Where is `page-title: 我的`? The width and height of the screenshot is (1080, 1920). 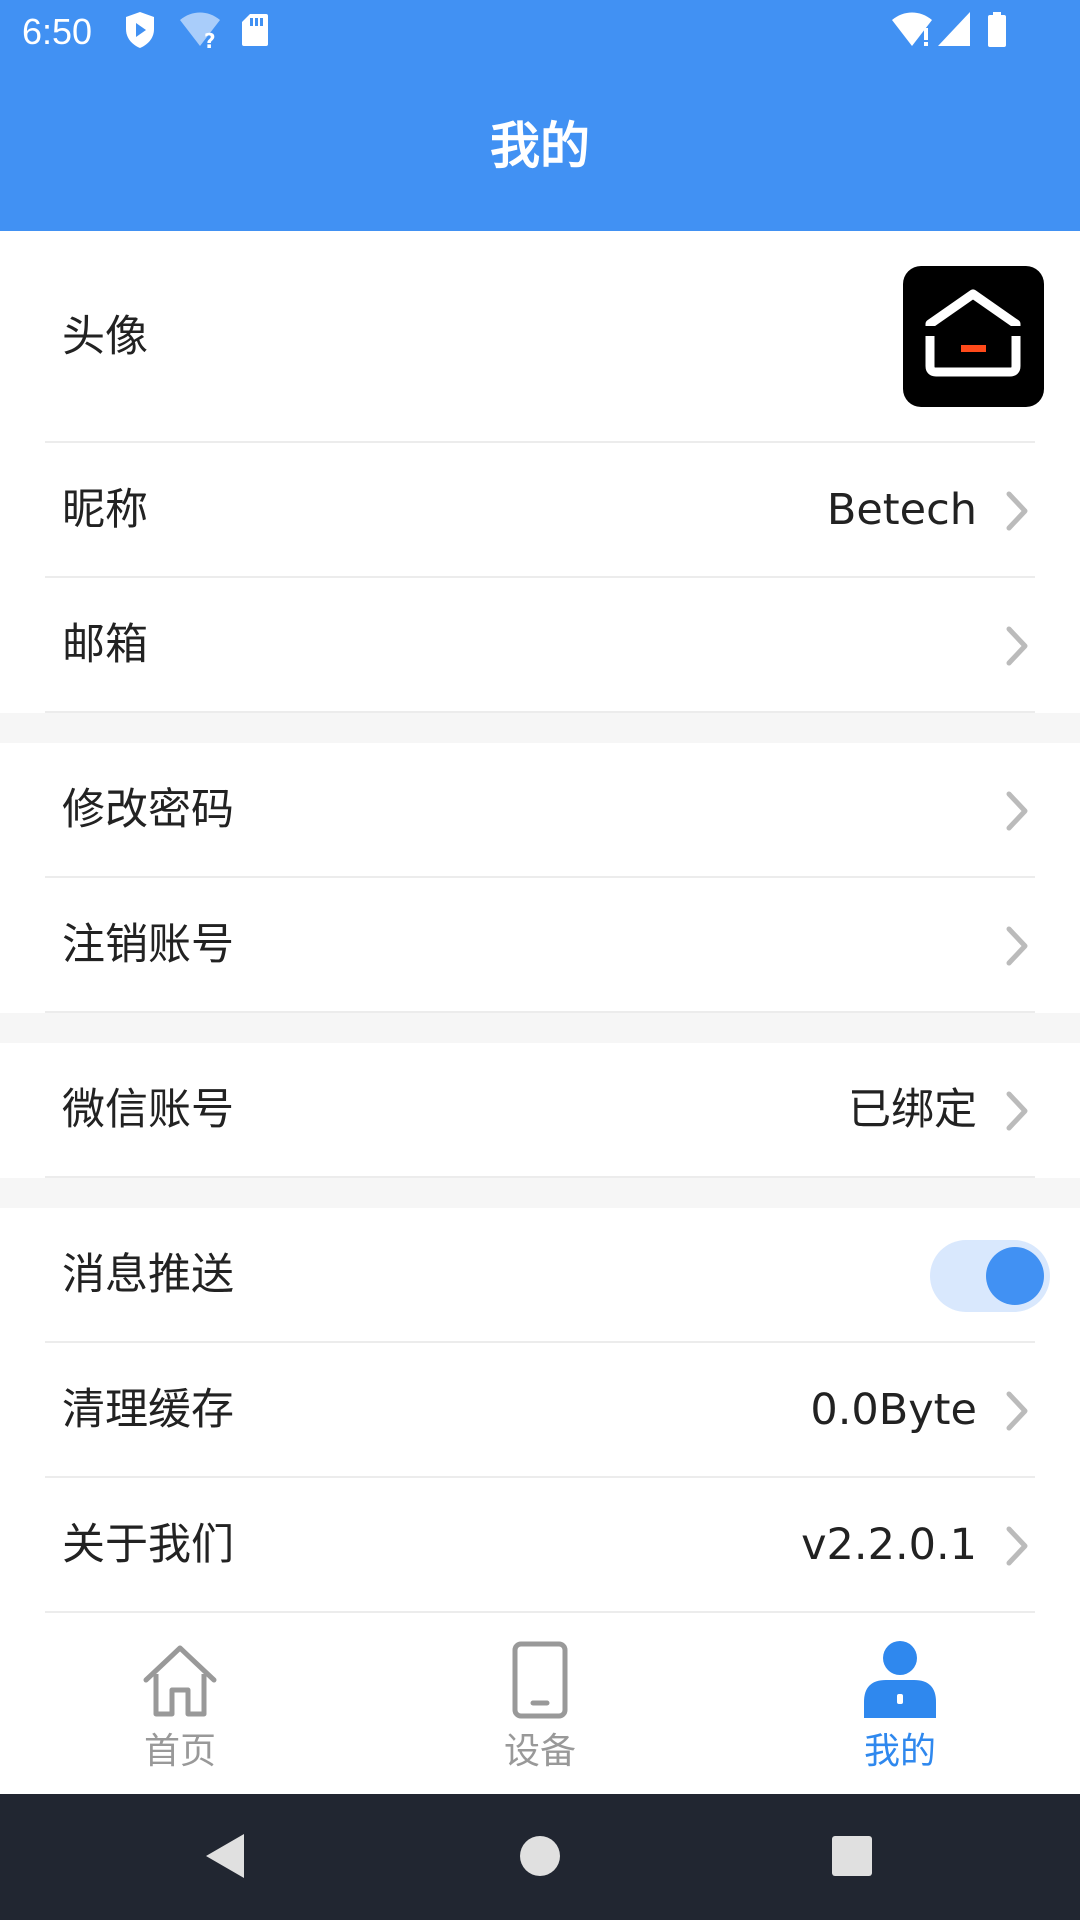 page-title: 我的 is located at coordinates (540, 146).